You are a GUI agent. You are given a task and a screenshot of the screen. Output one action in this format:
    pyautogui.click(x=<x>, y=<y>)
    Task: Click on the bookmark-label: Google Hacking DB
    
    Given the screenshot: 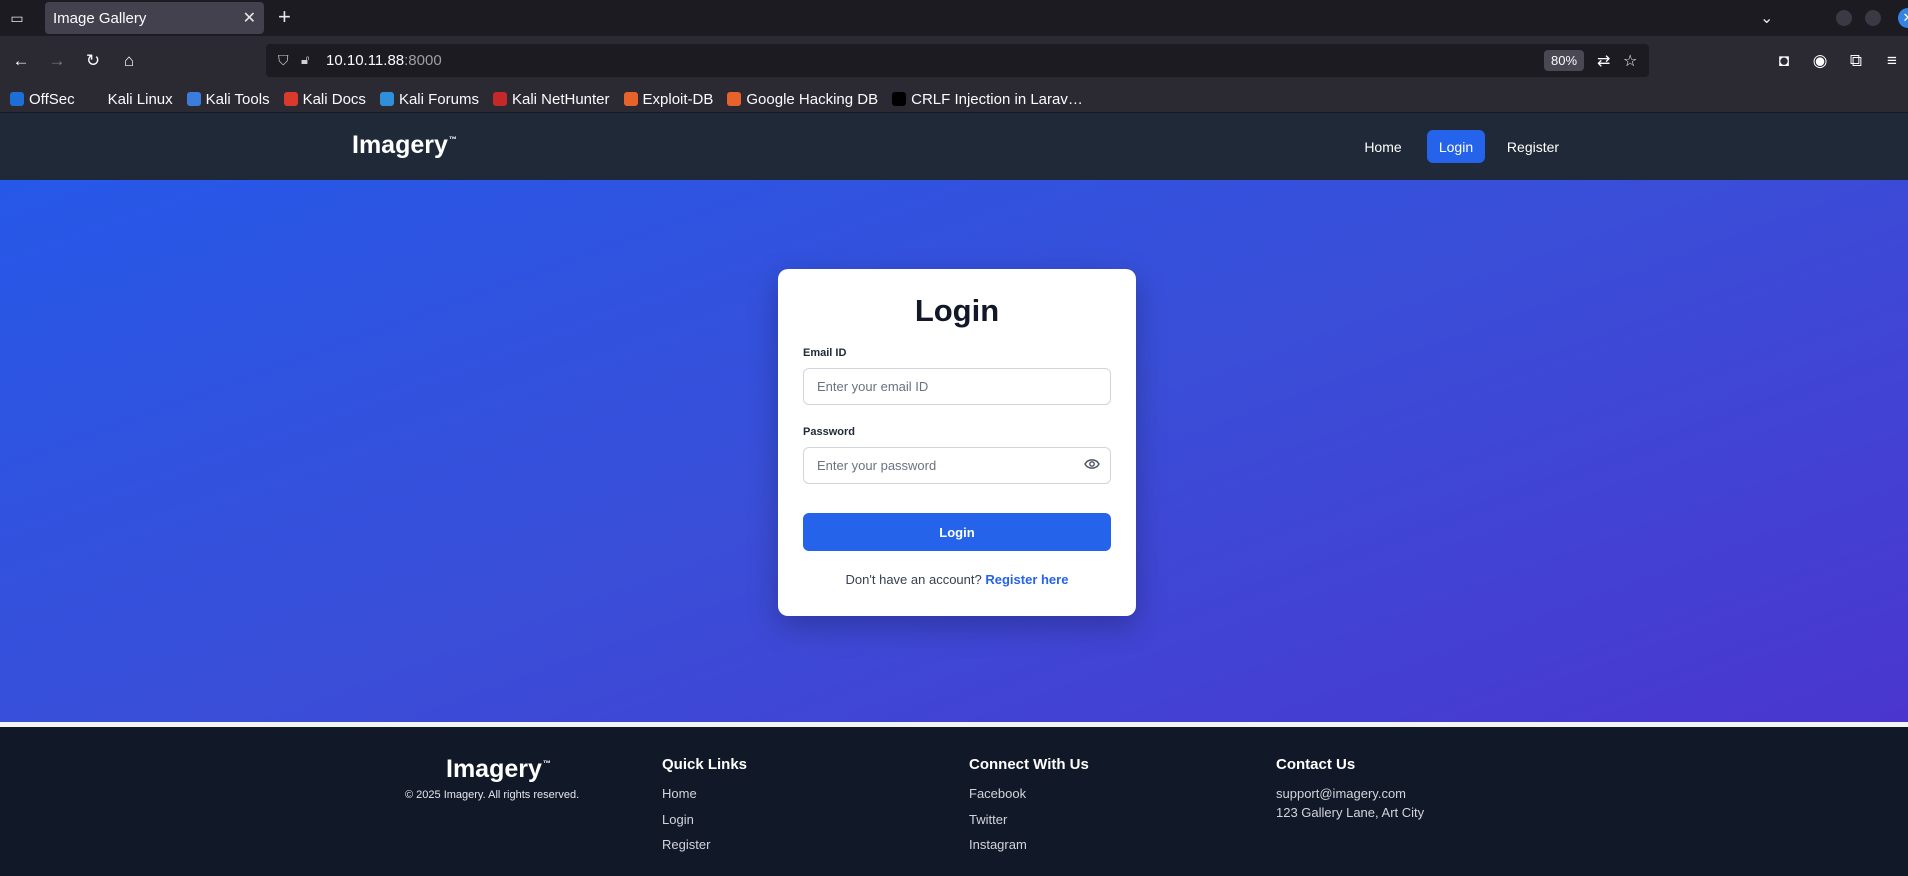 What is the action you would take?
    pyautogui.click(x=812, y=99)
    